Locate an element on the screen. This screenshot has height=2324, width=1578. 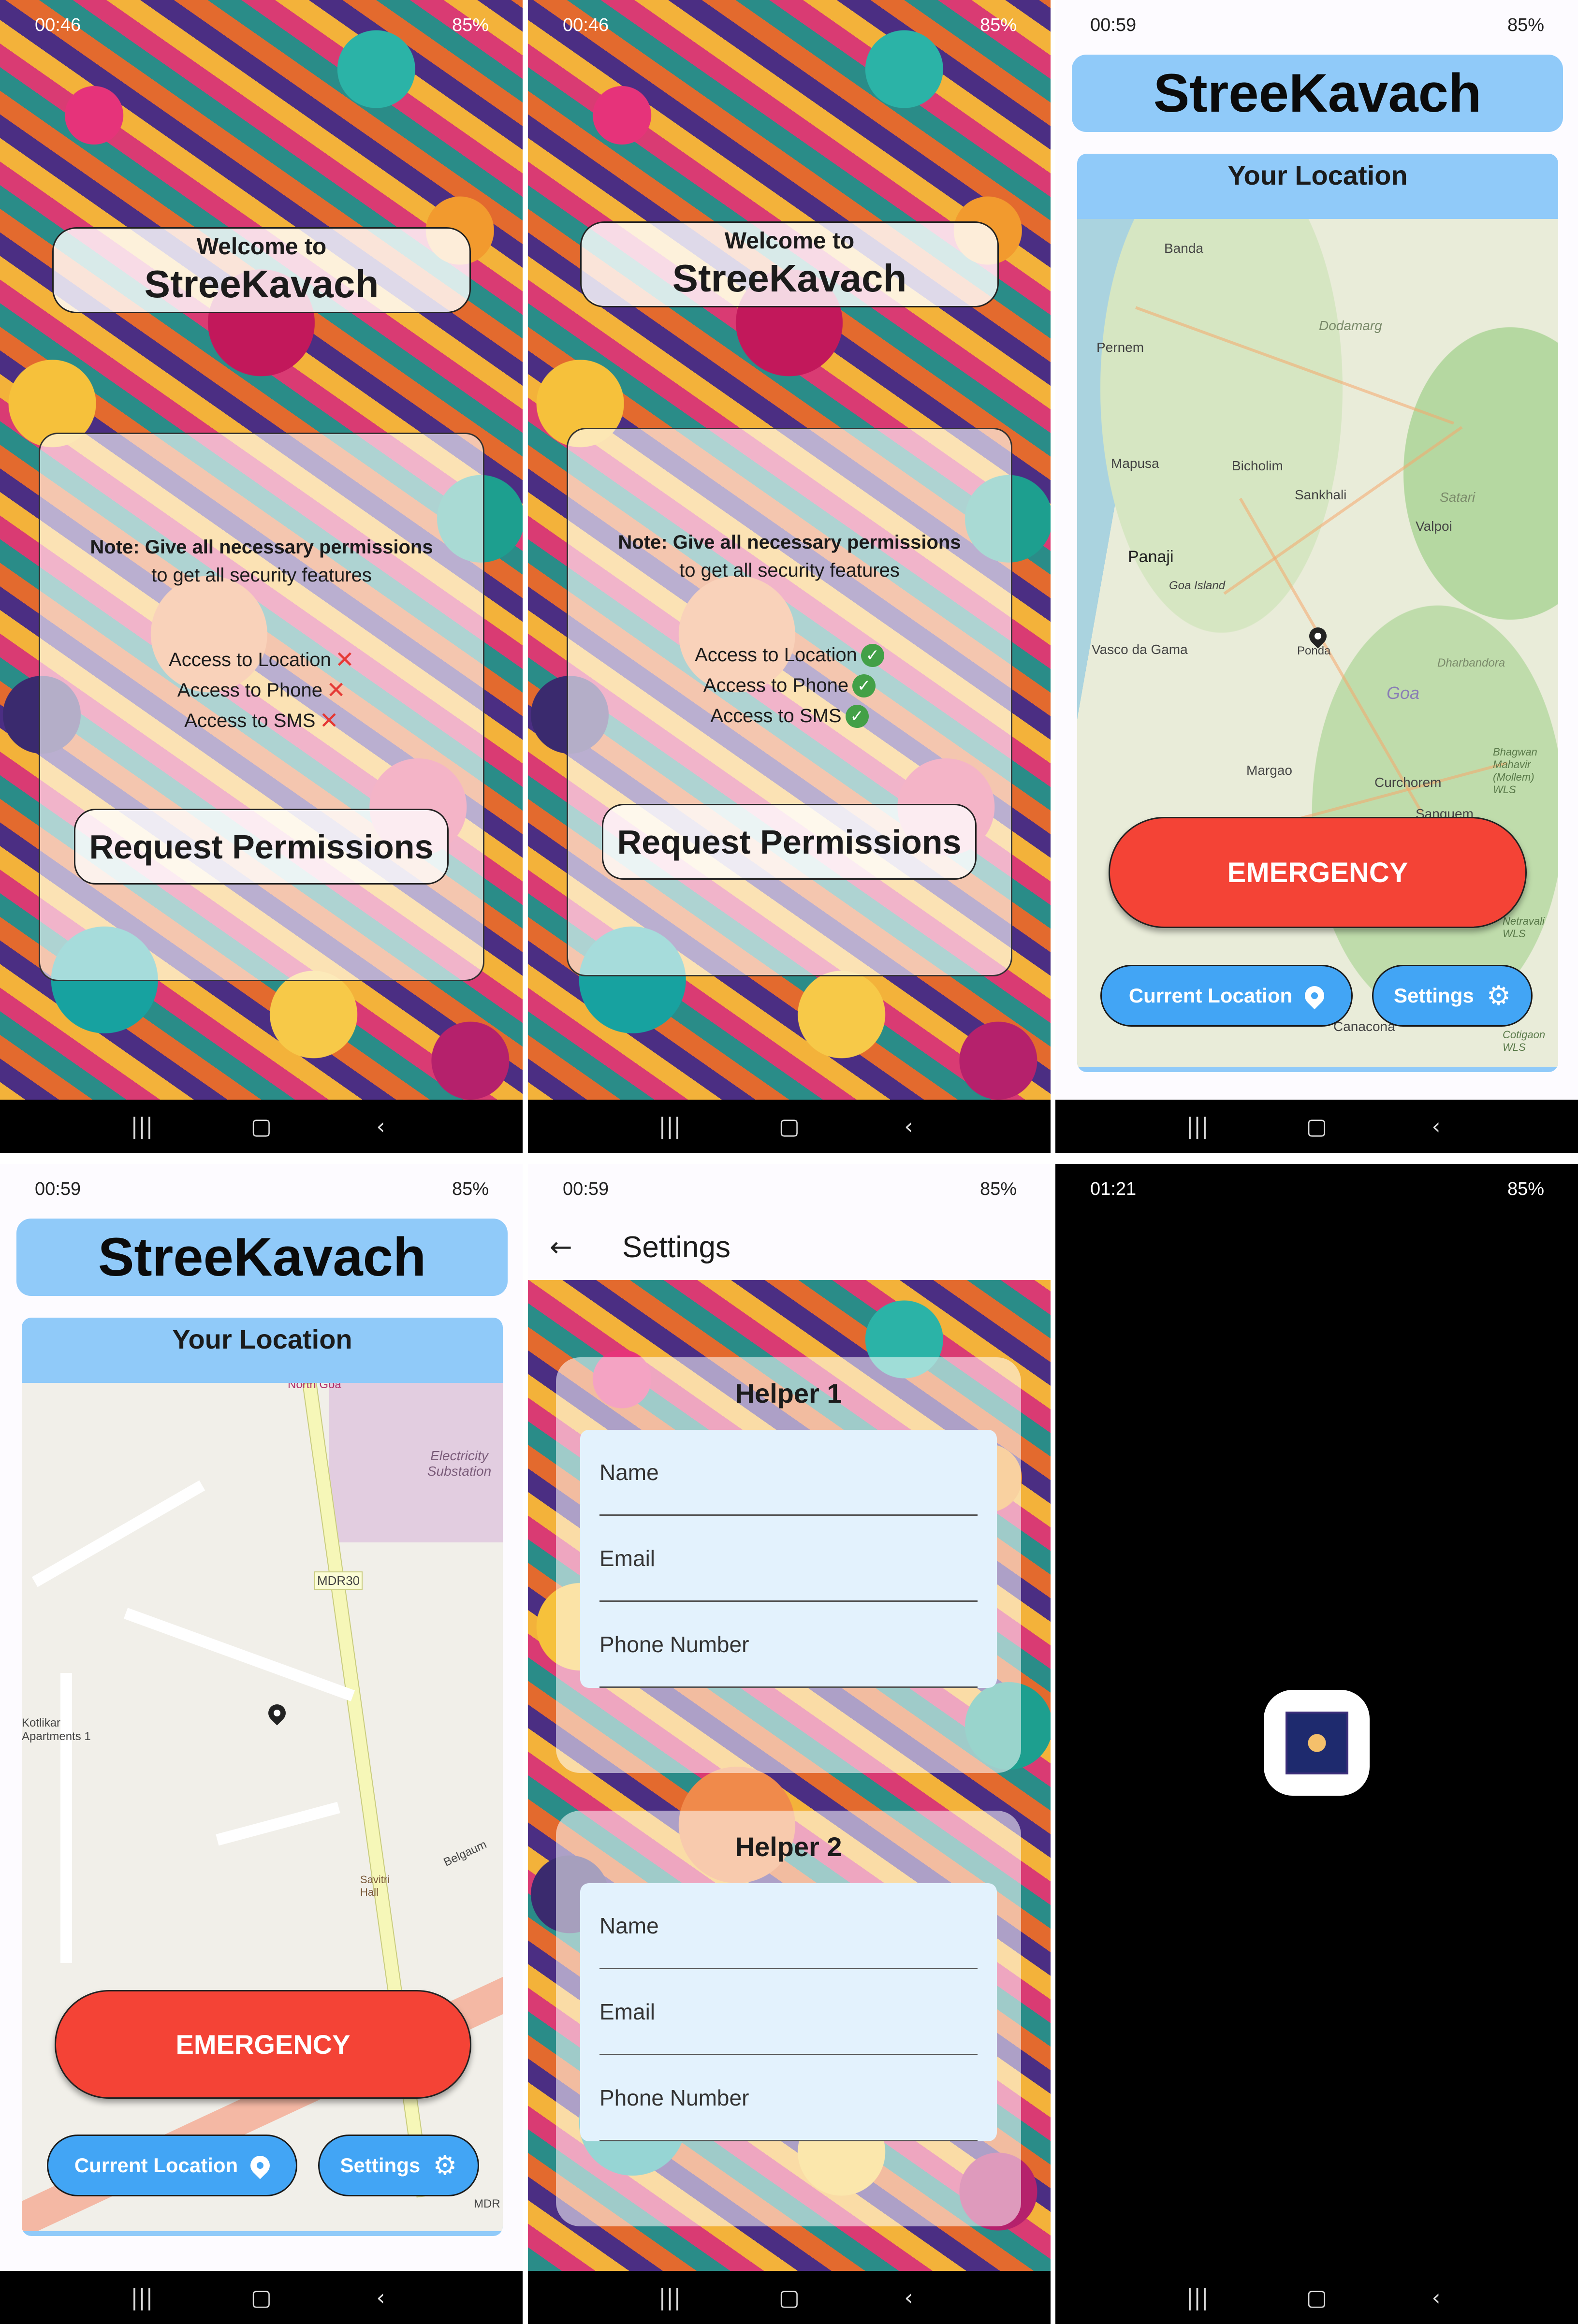
welcome-line: Welcome to is located at coordinates (261, 247).